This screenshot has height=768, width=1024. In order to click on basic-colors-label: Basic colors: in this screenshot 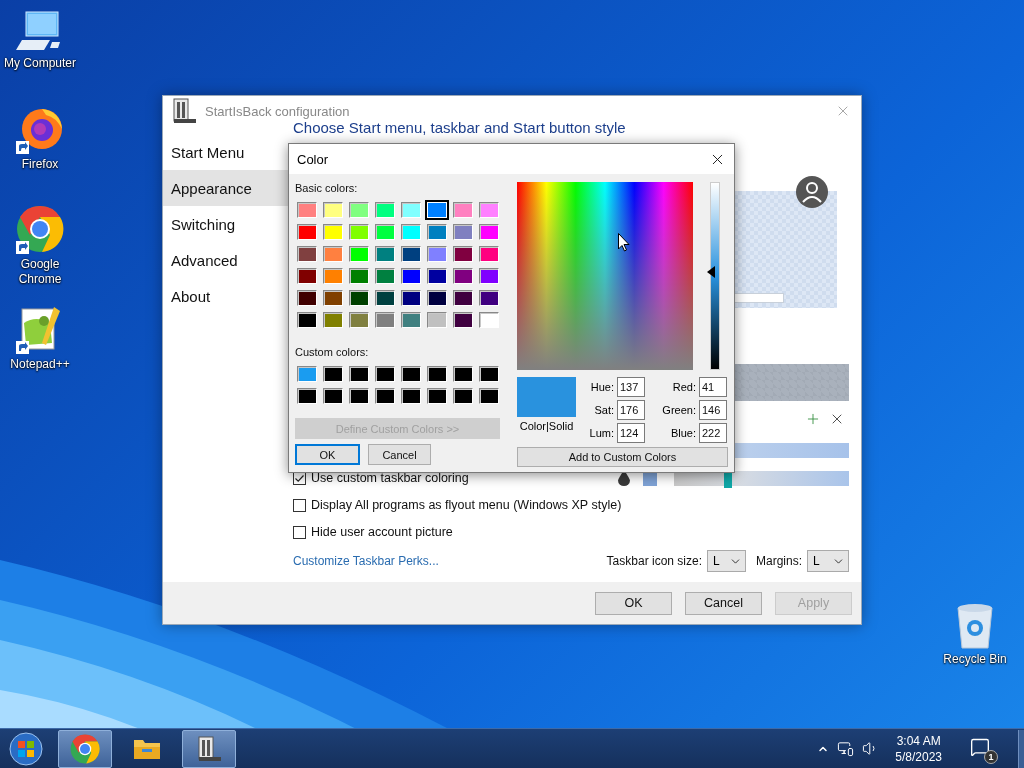, I will do `click(327, 189)`.